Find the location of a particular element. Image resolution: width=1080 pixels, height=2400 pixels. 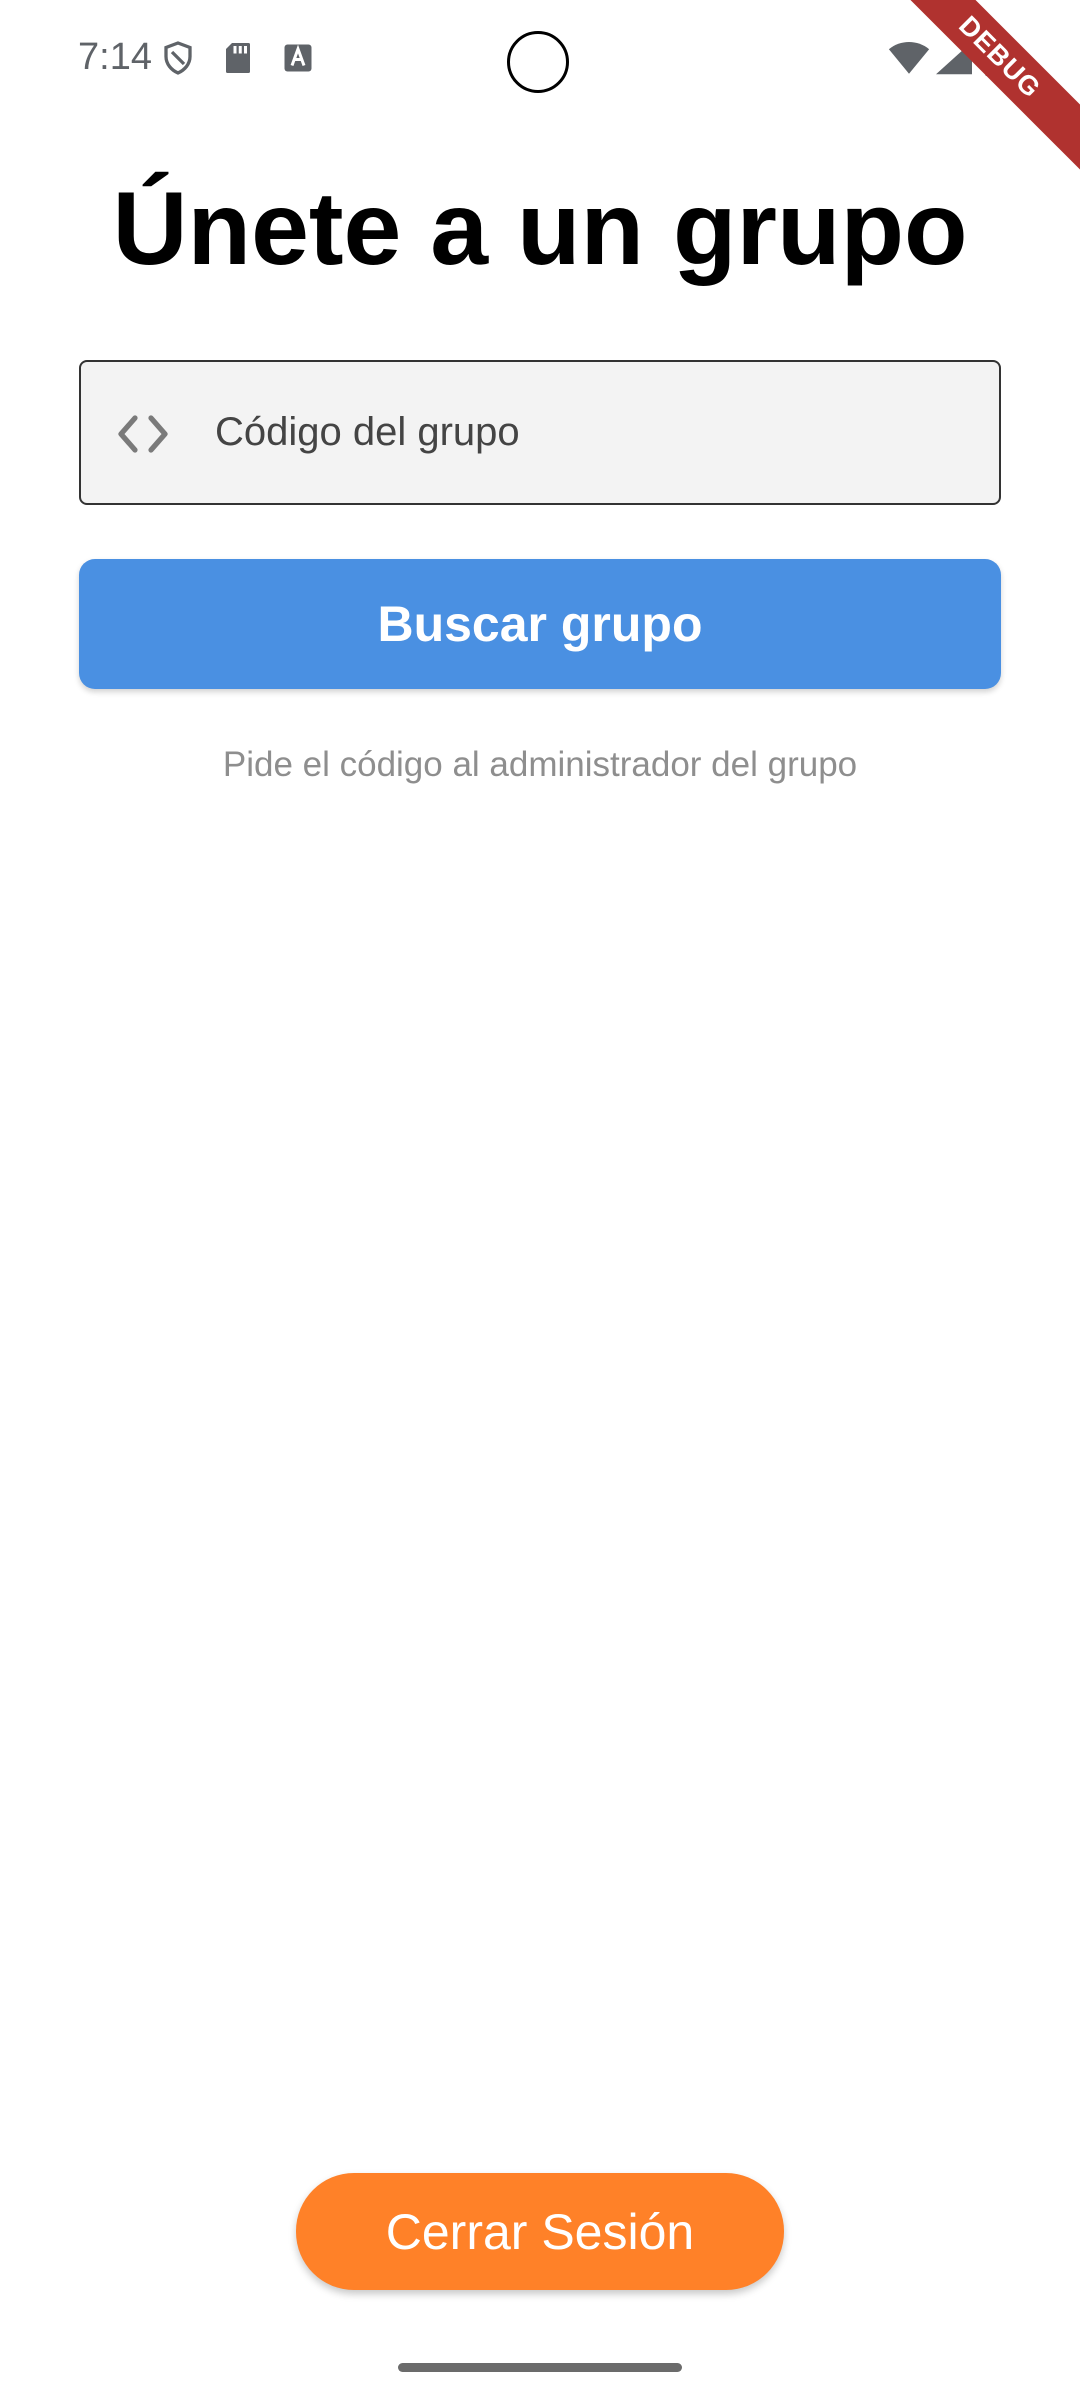

status-time: 7:14 is located at coordinates (115, 57).